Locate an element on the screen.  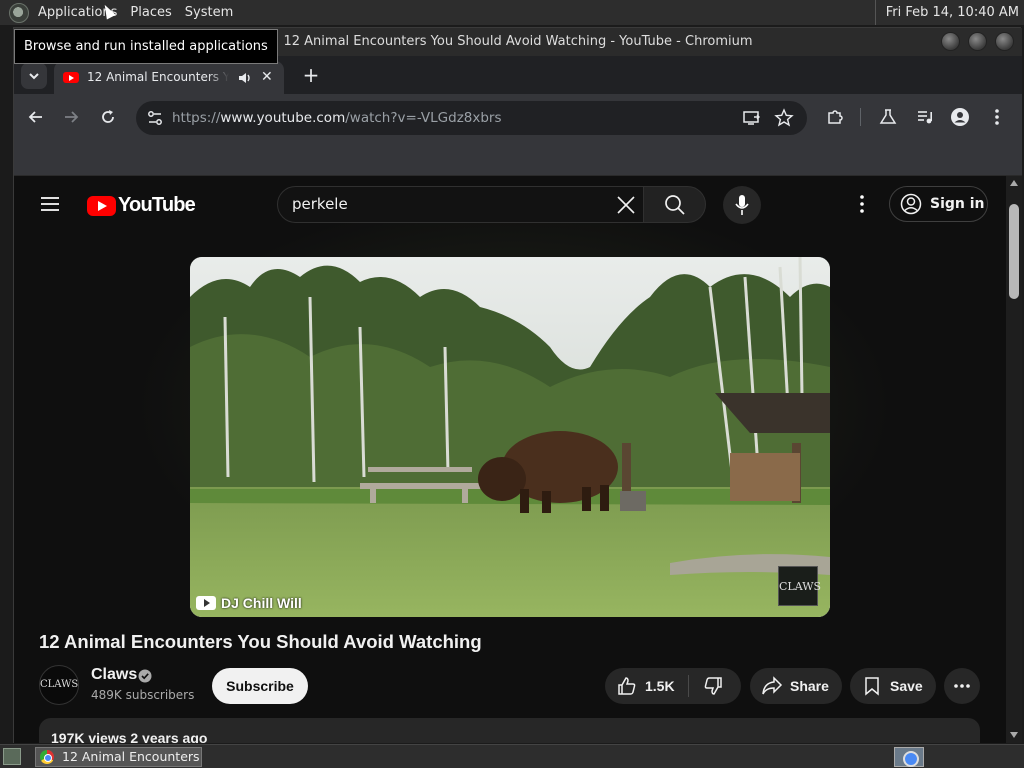
labs-flask-icon is located at coordinates (888, 117).